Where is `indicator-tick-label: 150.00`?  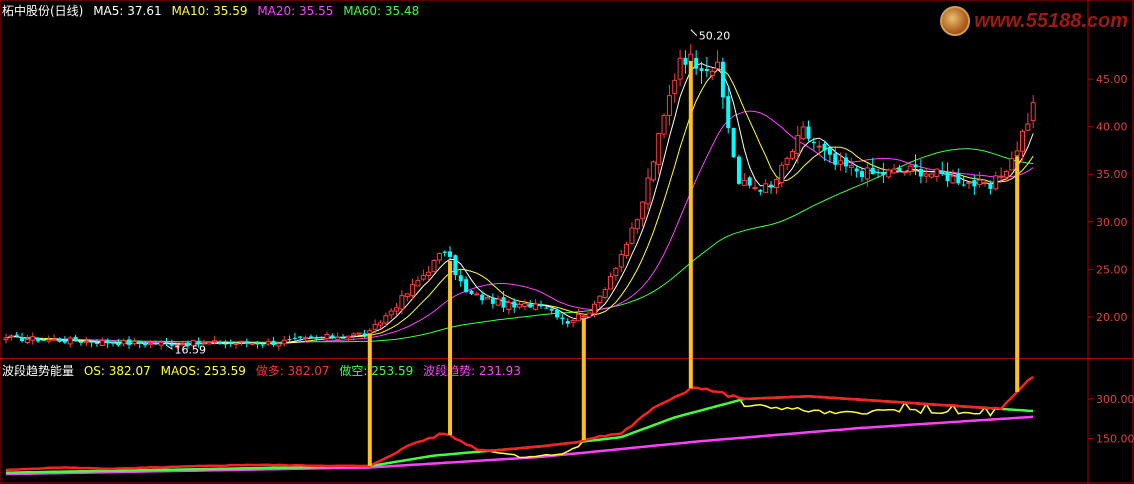
indicator-tick-label: 150.00 is located at coordinates (1115, 438).